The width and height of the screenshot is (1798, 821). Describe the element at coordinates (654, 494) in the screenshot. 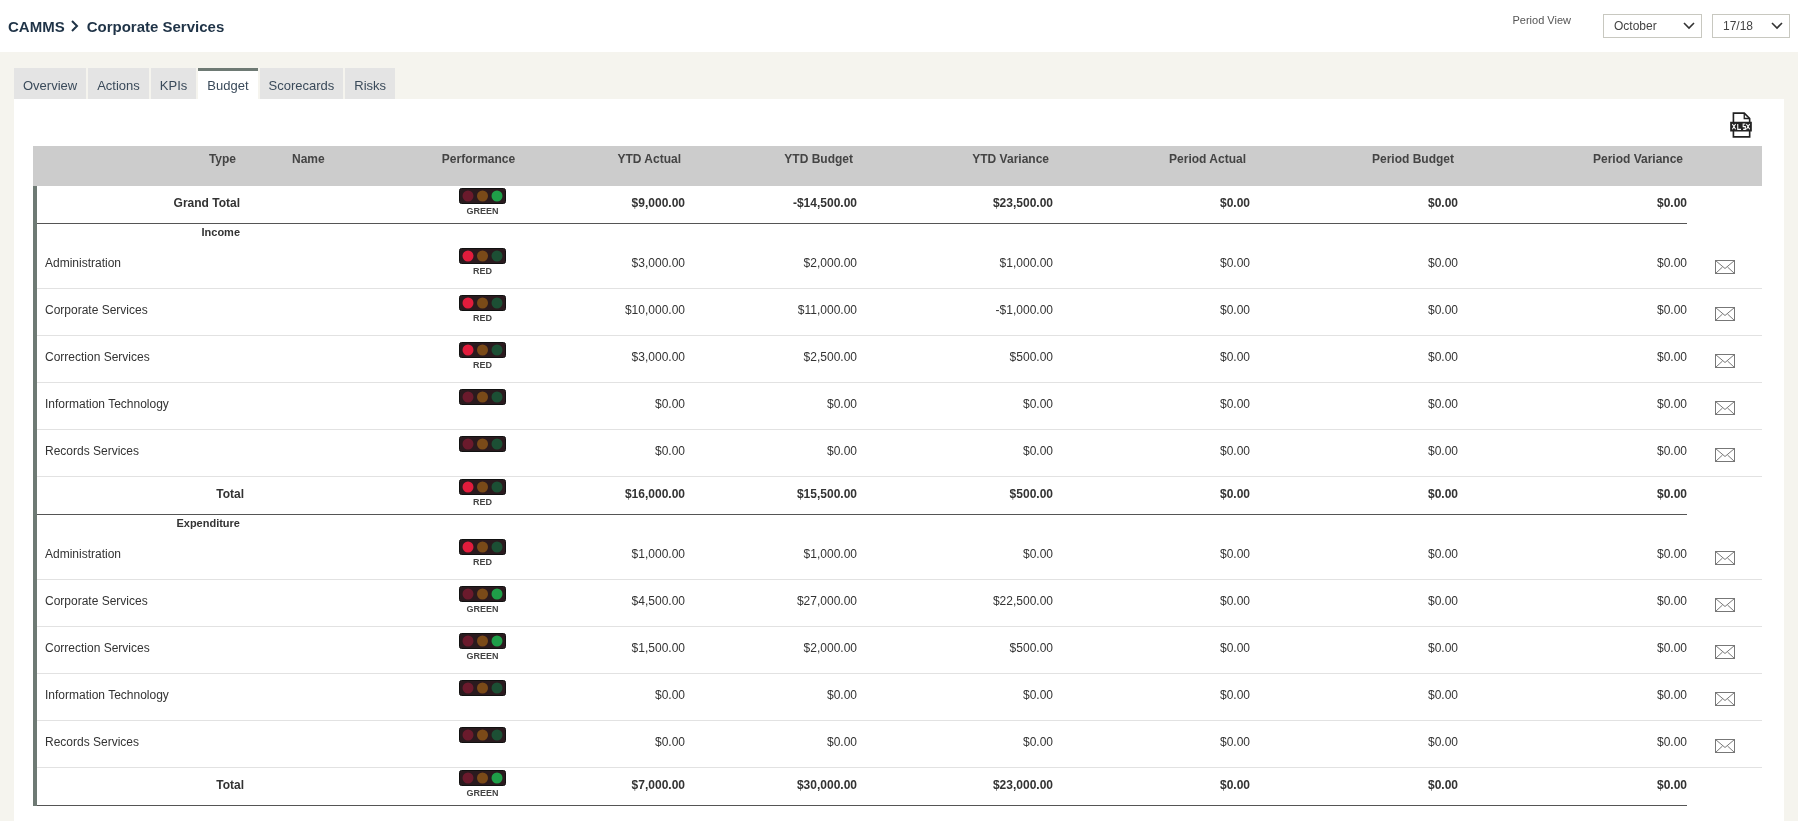

I see `amount-text: $16,000.00` at that location.